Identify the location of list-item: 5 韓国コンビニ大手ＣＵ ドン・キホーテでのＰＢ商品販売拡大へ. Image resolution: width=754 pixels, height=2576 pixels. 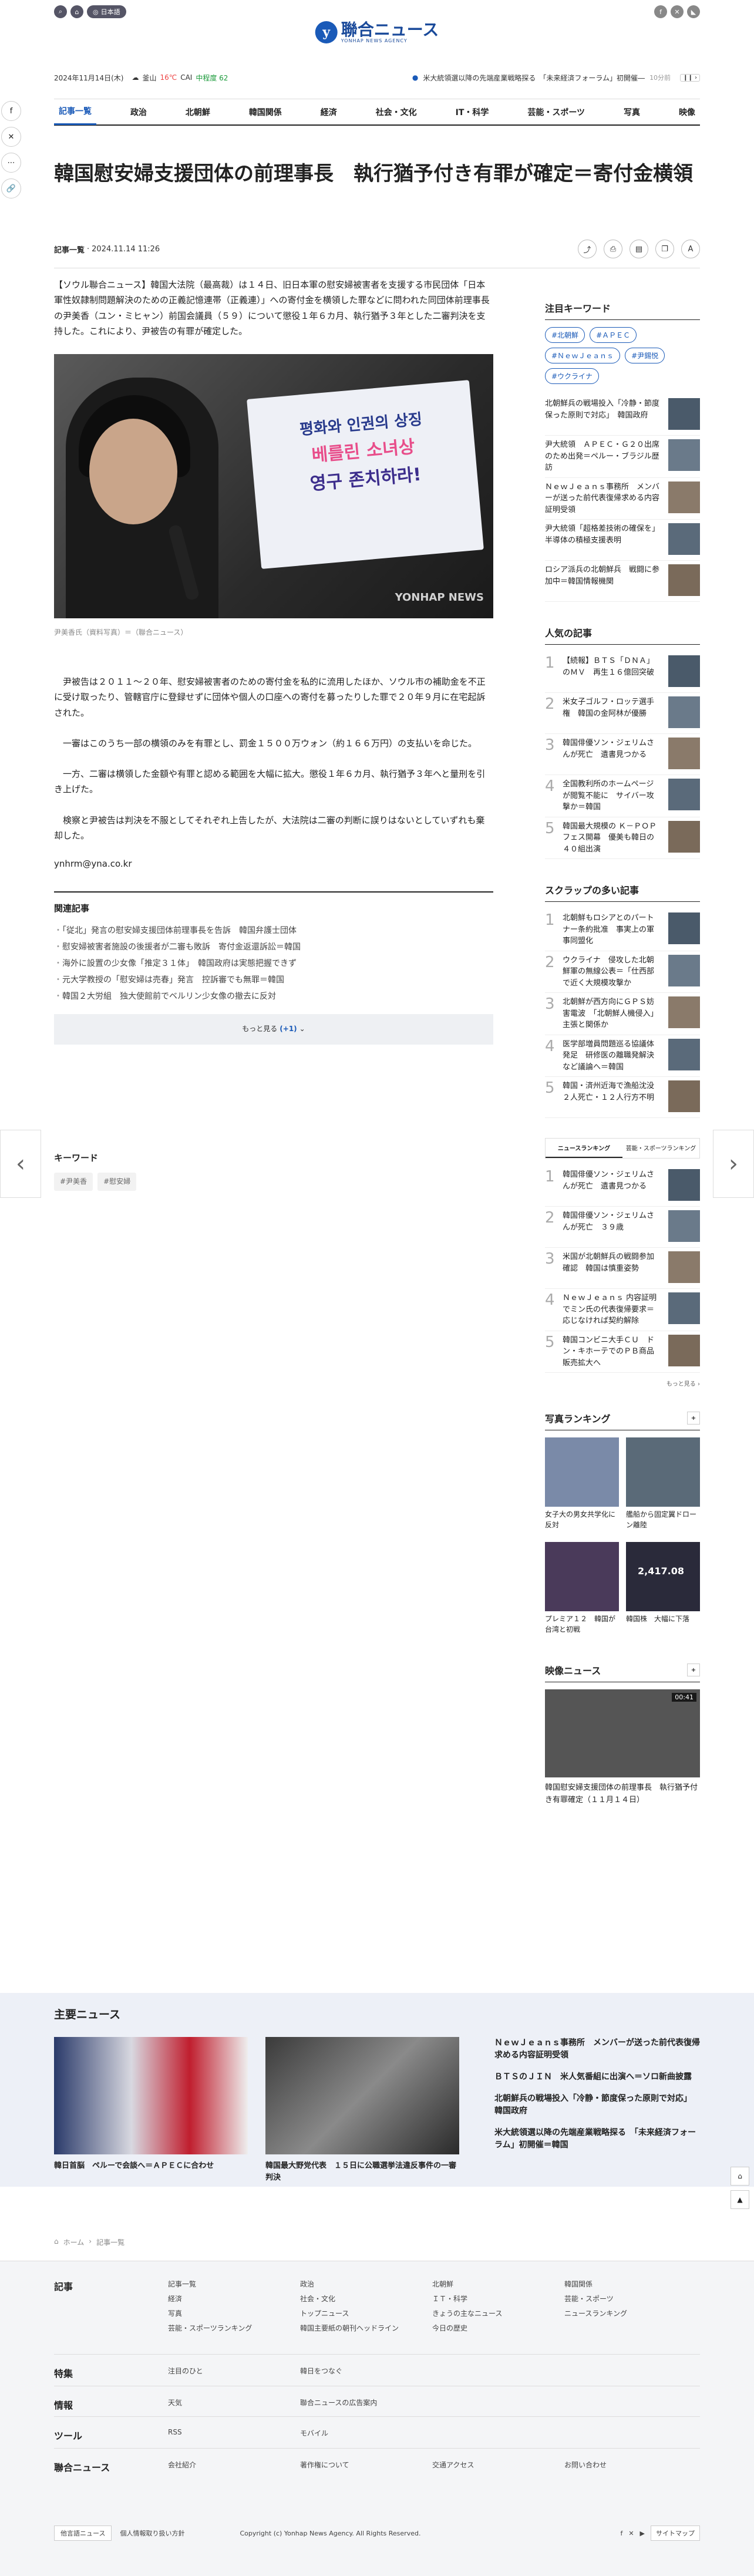
(622, 1352).